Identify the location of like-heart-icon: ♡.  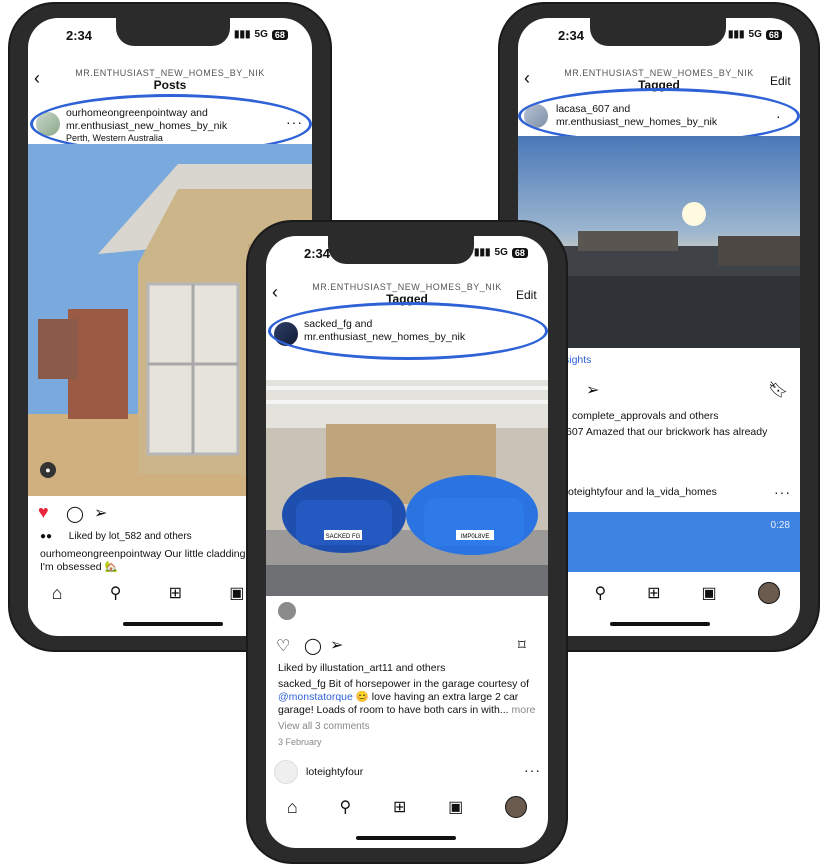
(283, 646).